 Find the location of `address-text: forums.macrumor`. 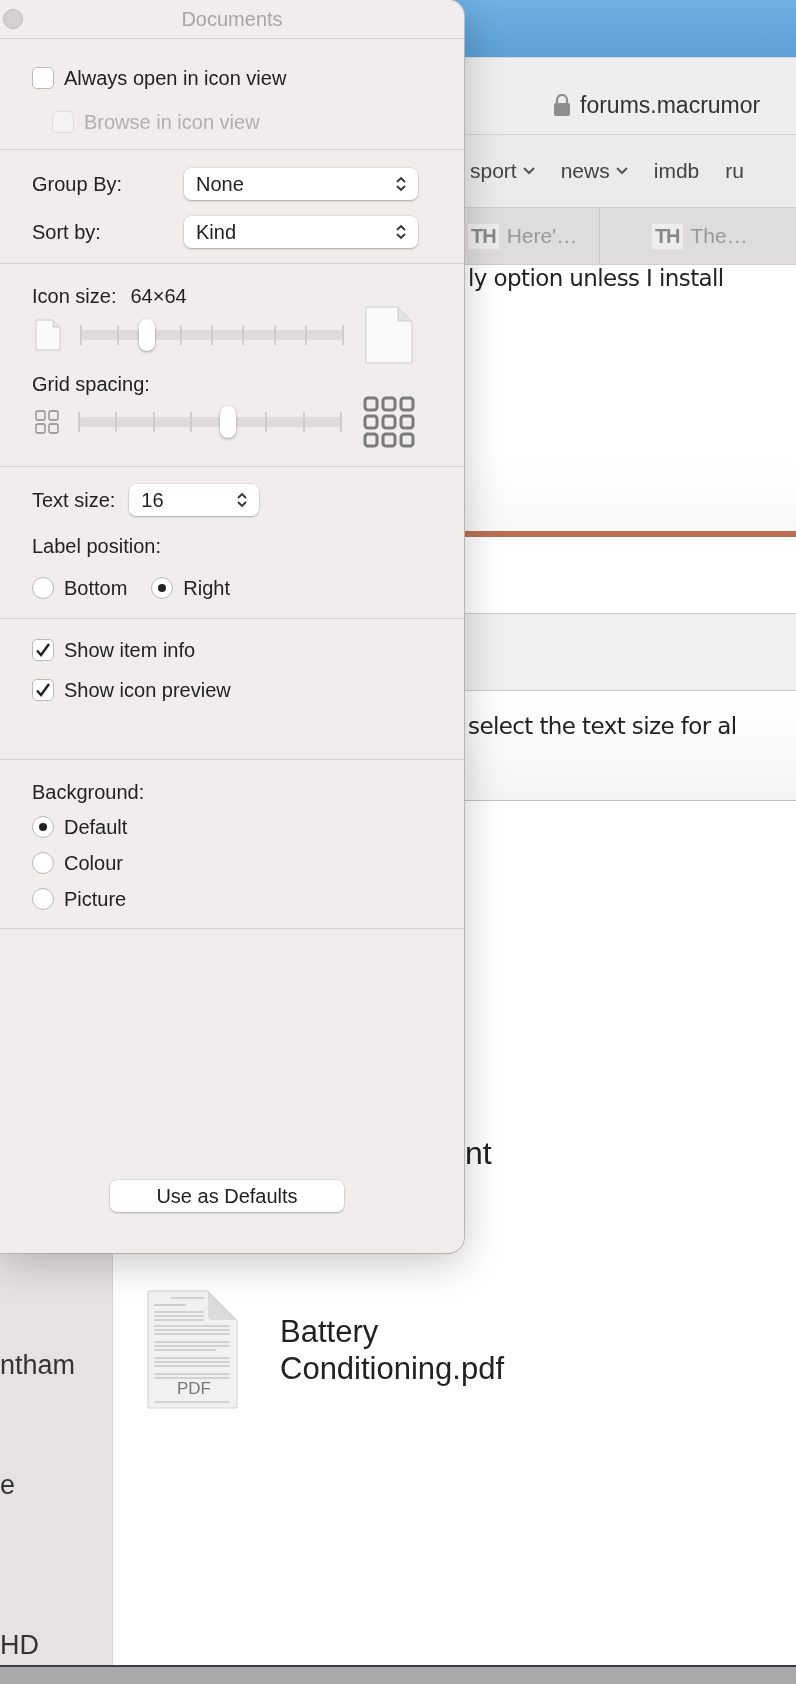

address-text: forums.macrumor is located at coordinates (670, 105).